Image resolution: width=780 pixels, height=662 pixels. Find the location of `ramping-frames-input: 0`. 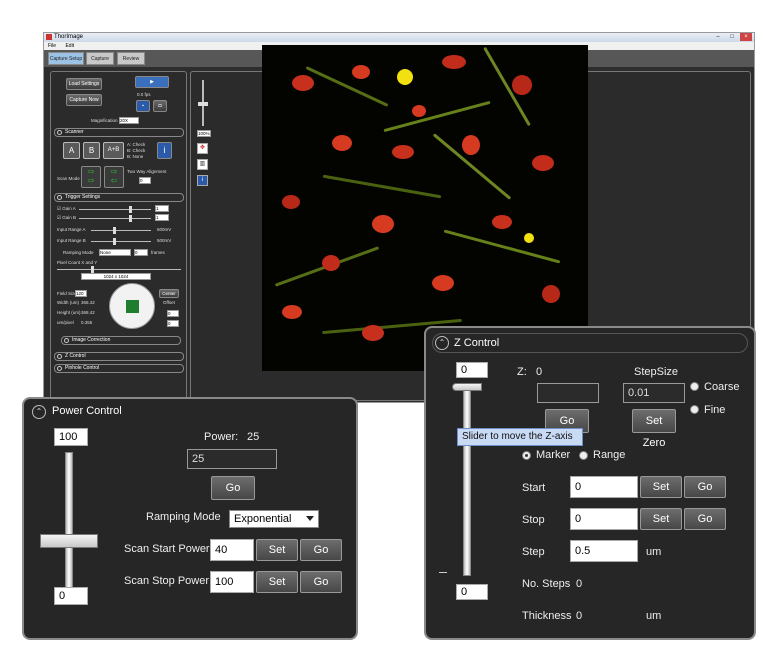

ramping-frames-input: 0 is located at coordinates (141, 252).